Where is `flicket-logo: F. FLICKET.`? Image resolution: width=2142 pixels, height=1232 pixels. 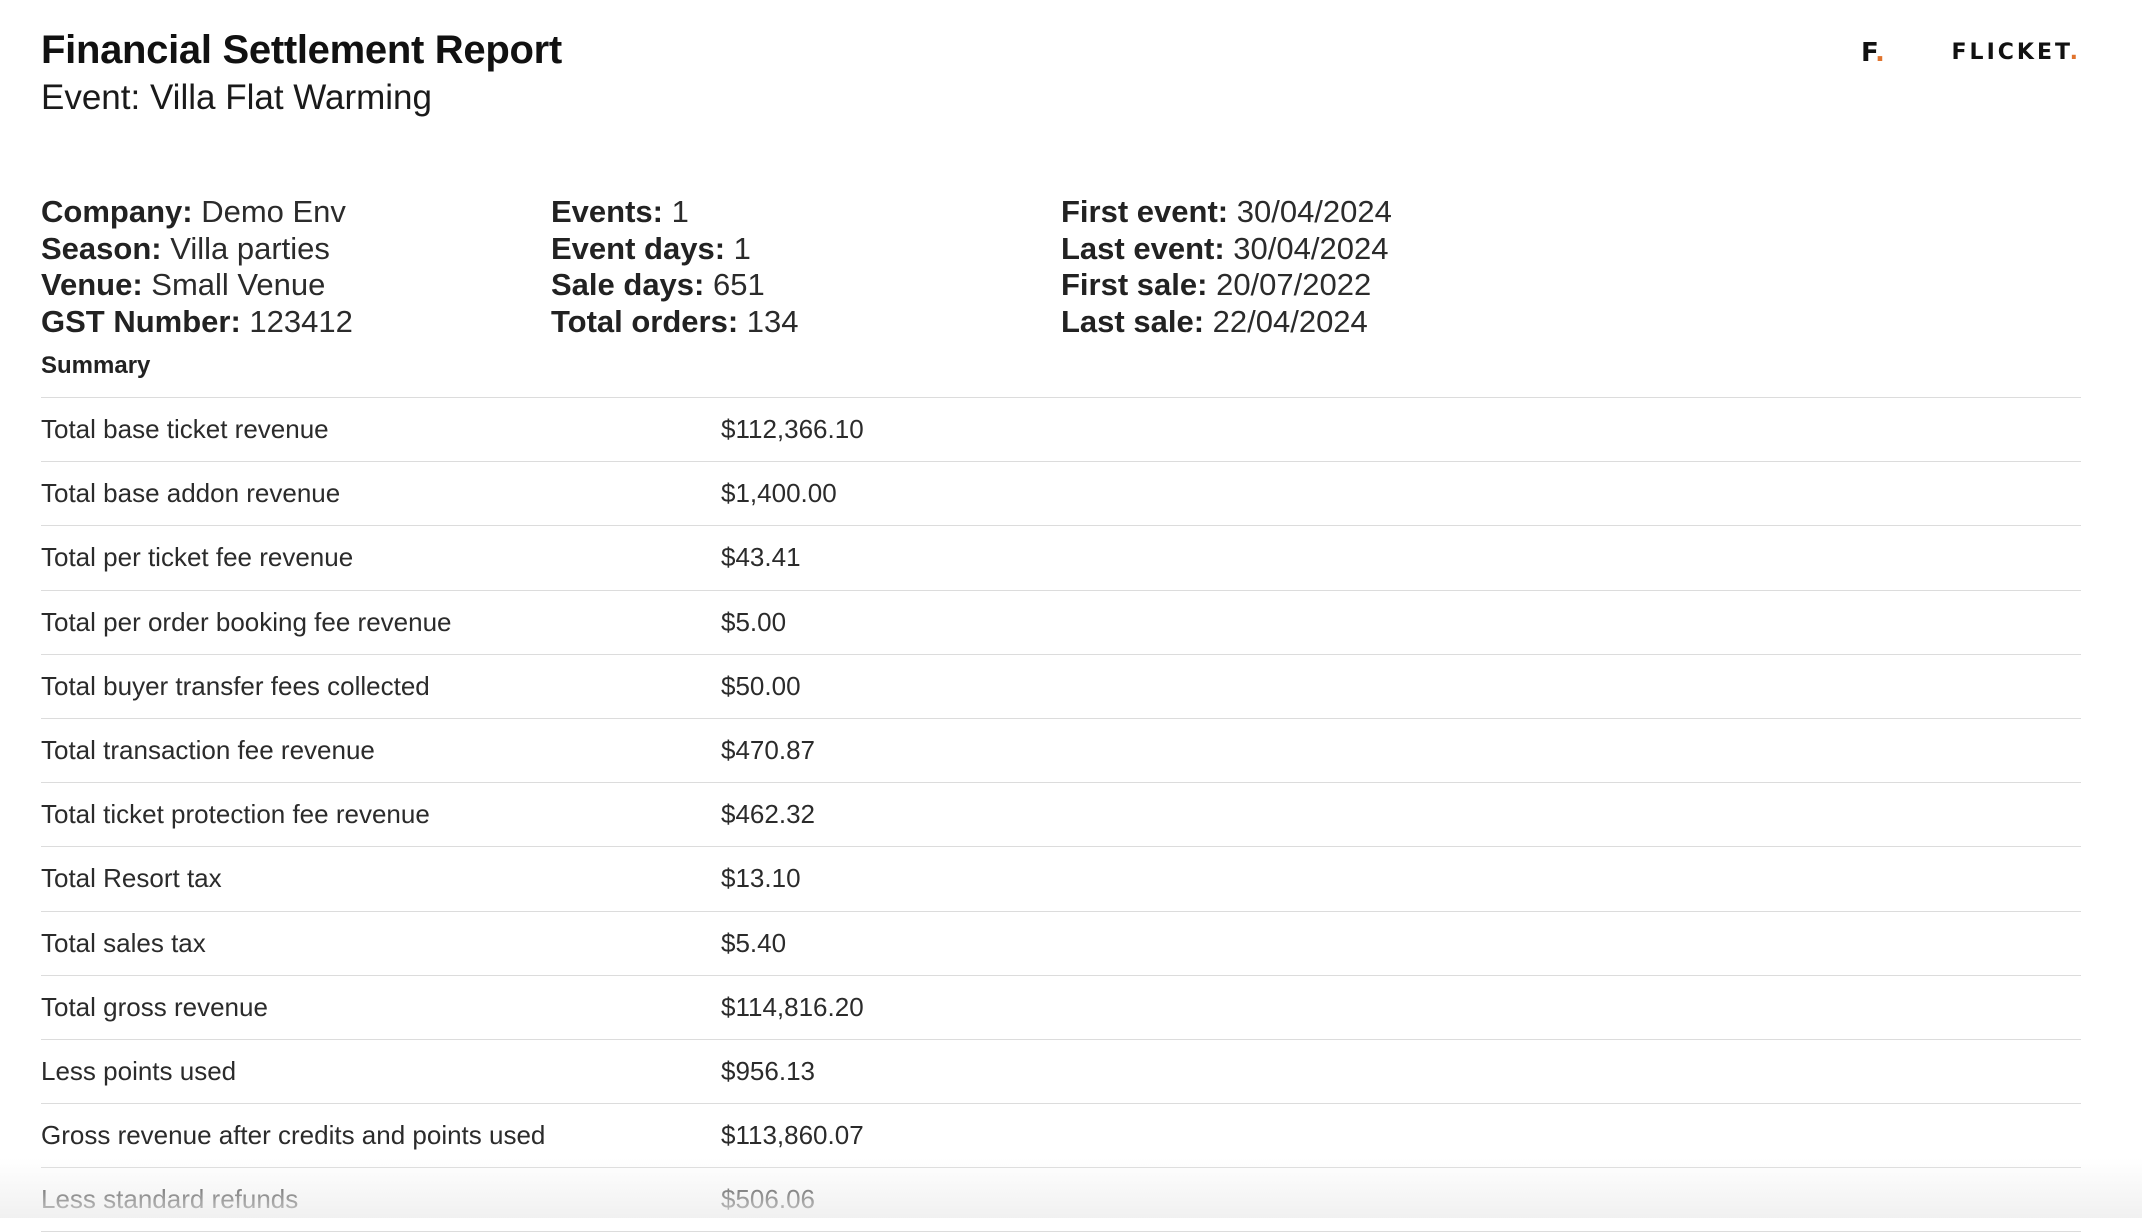 flicket-logo: F. FLICKET. is located at coordinates (1971, 55).